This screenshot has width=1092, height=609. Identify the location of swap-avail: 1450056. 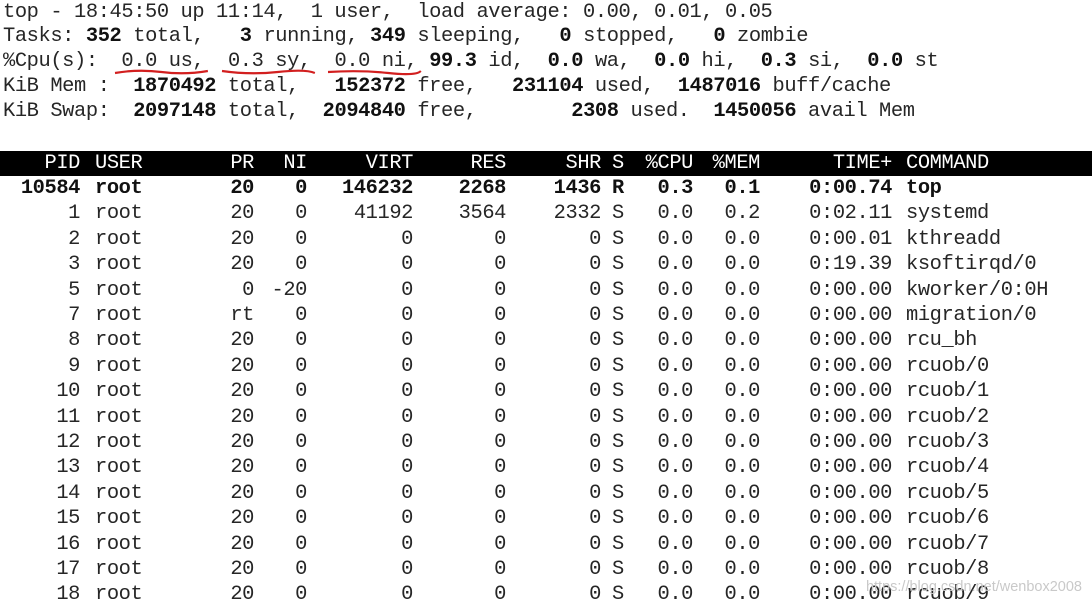
(755, 111).